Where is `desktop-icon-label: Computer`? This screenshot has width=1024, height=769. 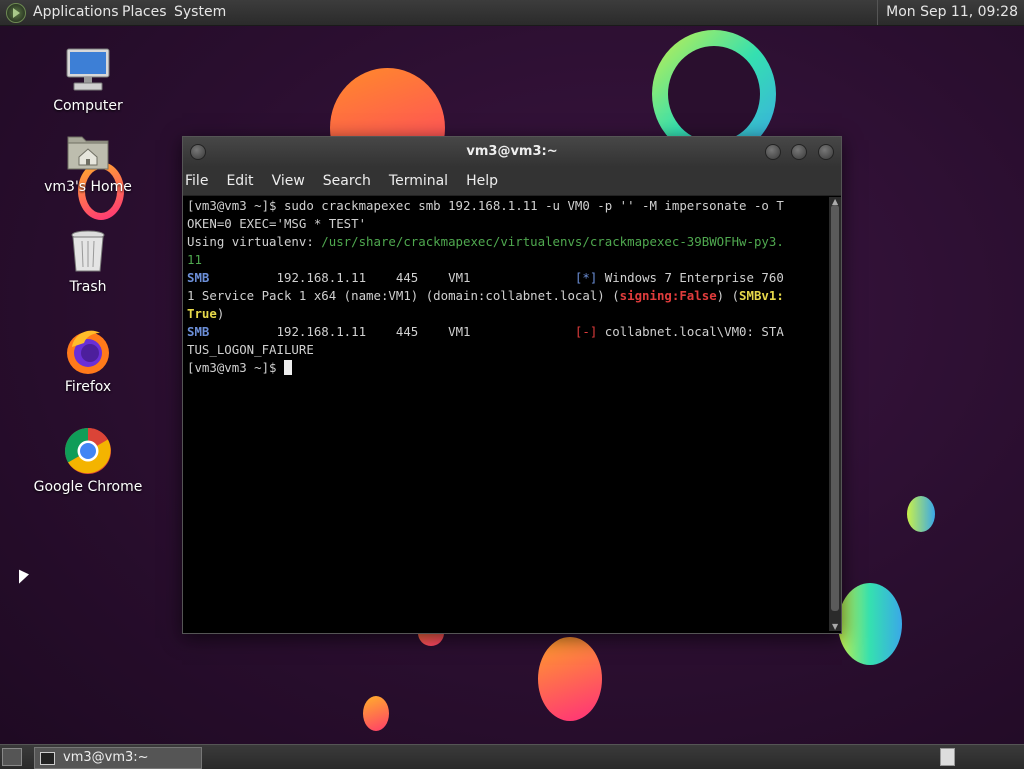
desktop-icon-label: Computer is located at coordinates (88, 106).